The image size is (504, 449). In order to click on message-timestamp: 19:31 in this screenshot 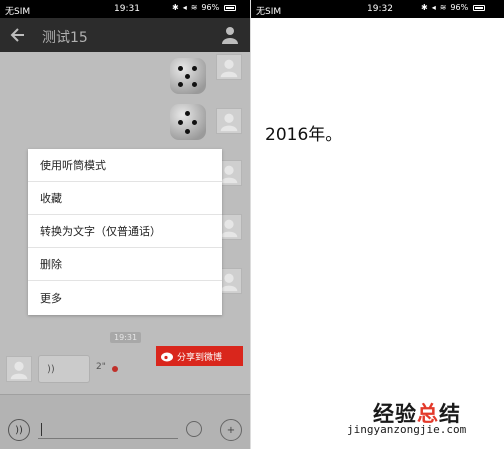, I will do `click(126, 337)`.